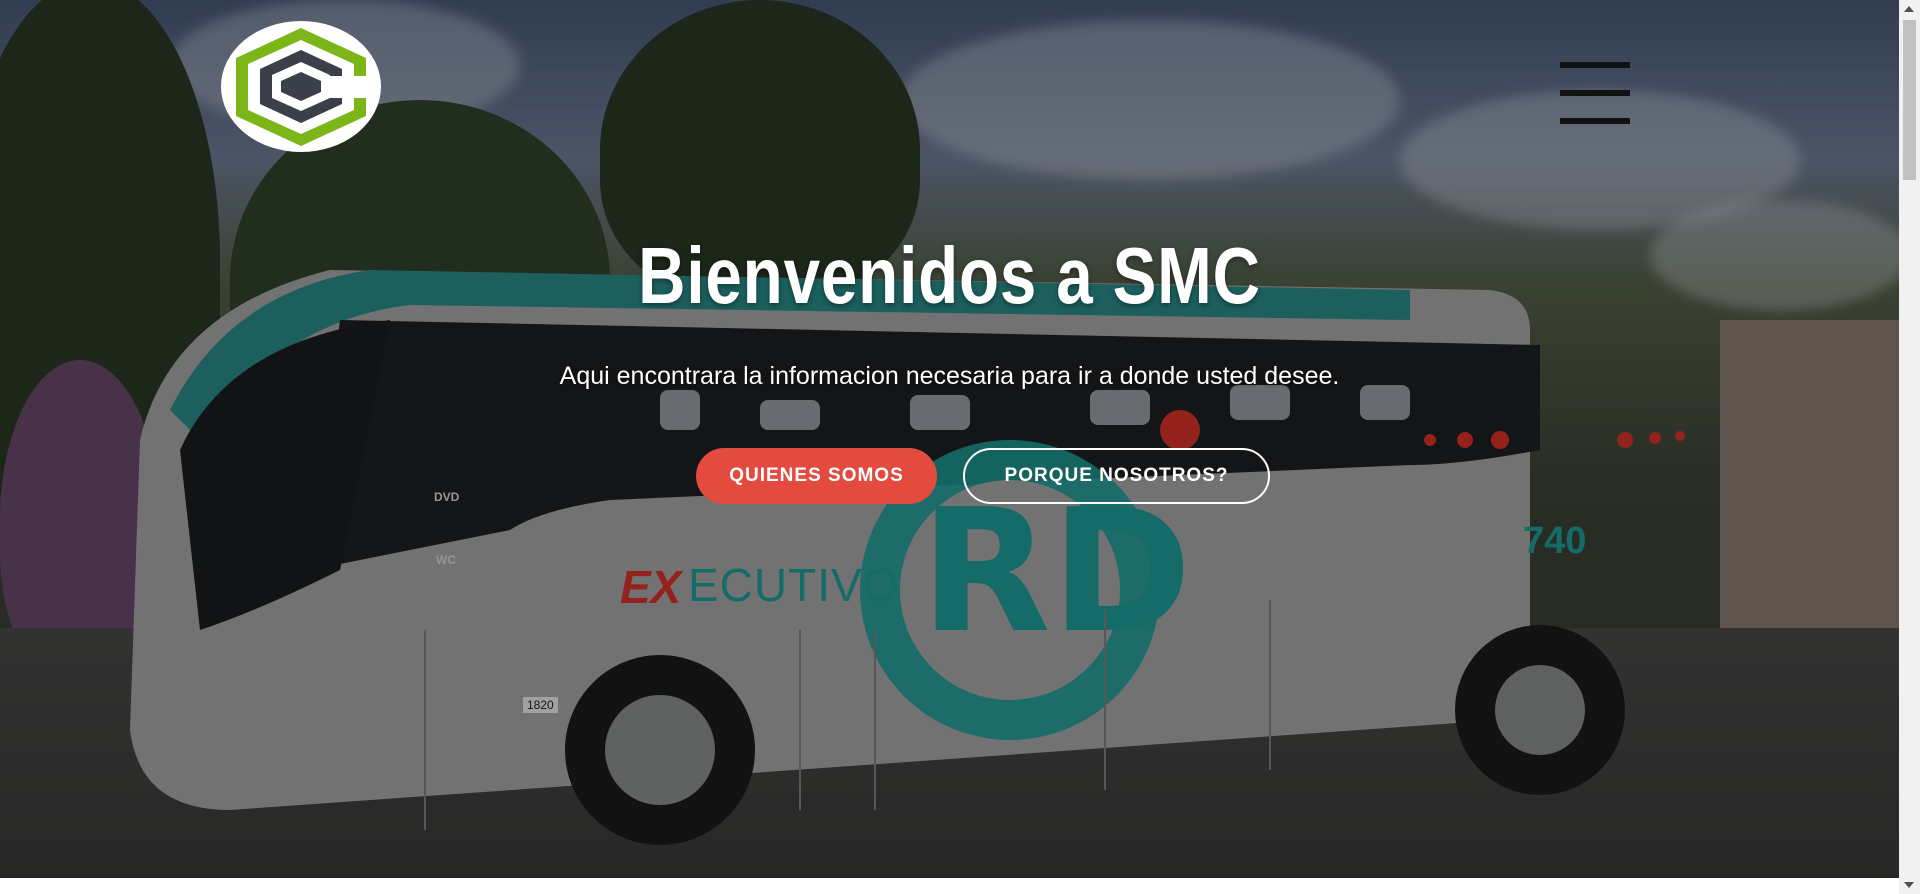 This screenshot has width=1920, height=894. I want to click on smc-logo, so click(301, 86).